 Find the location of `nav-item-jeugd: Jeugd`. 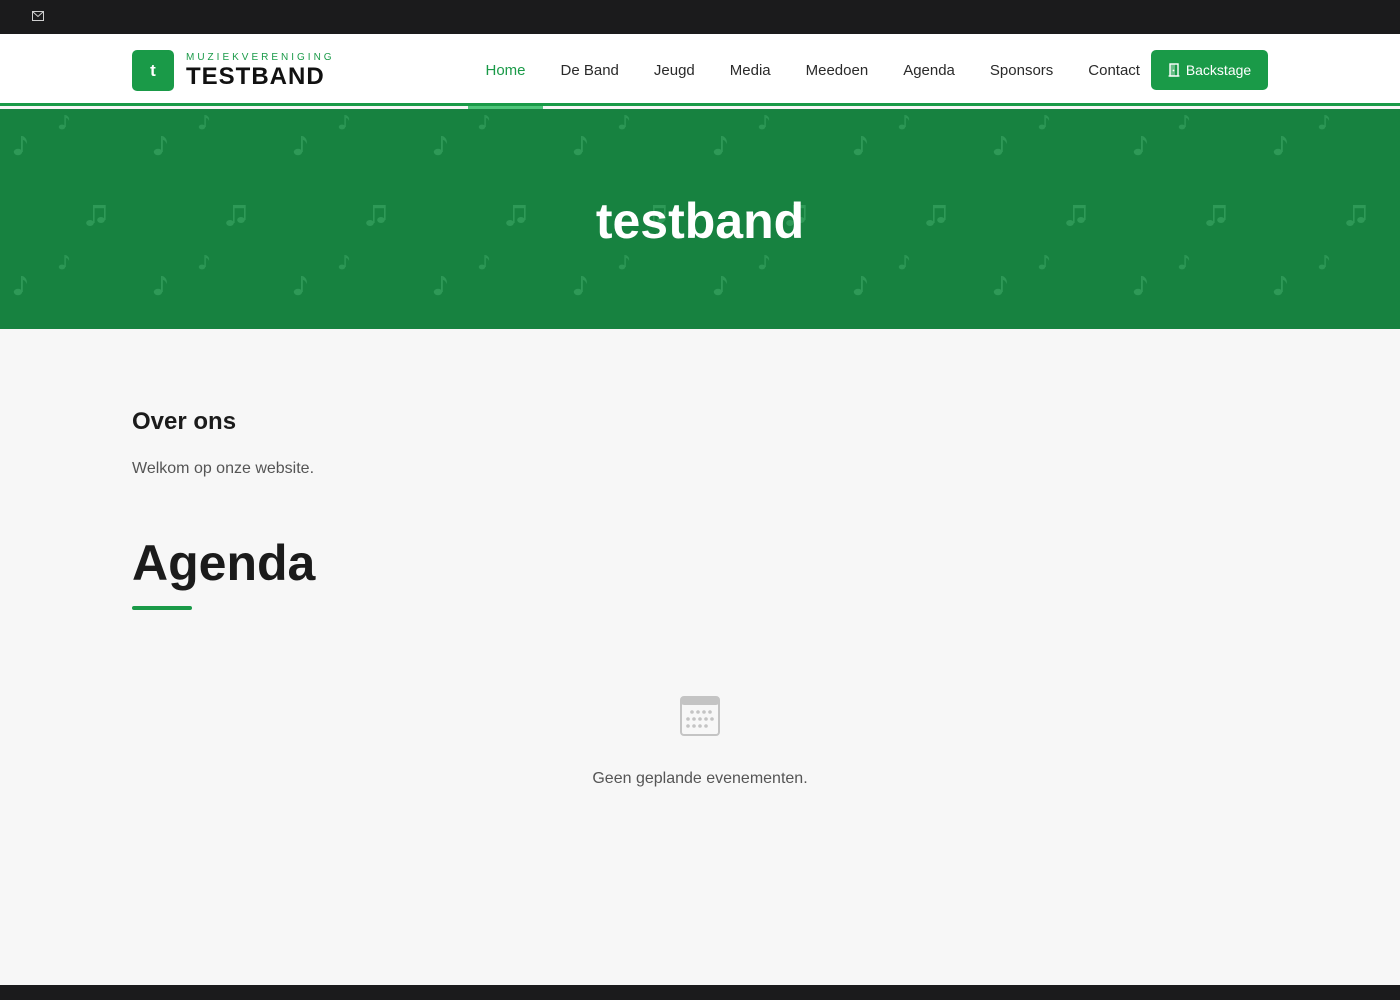

nav-item-jeugd: Jeugd is located at coordinates (674, 70).